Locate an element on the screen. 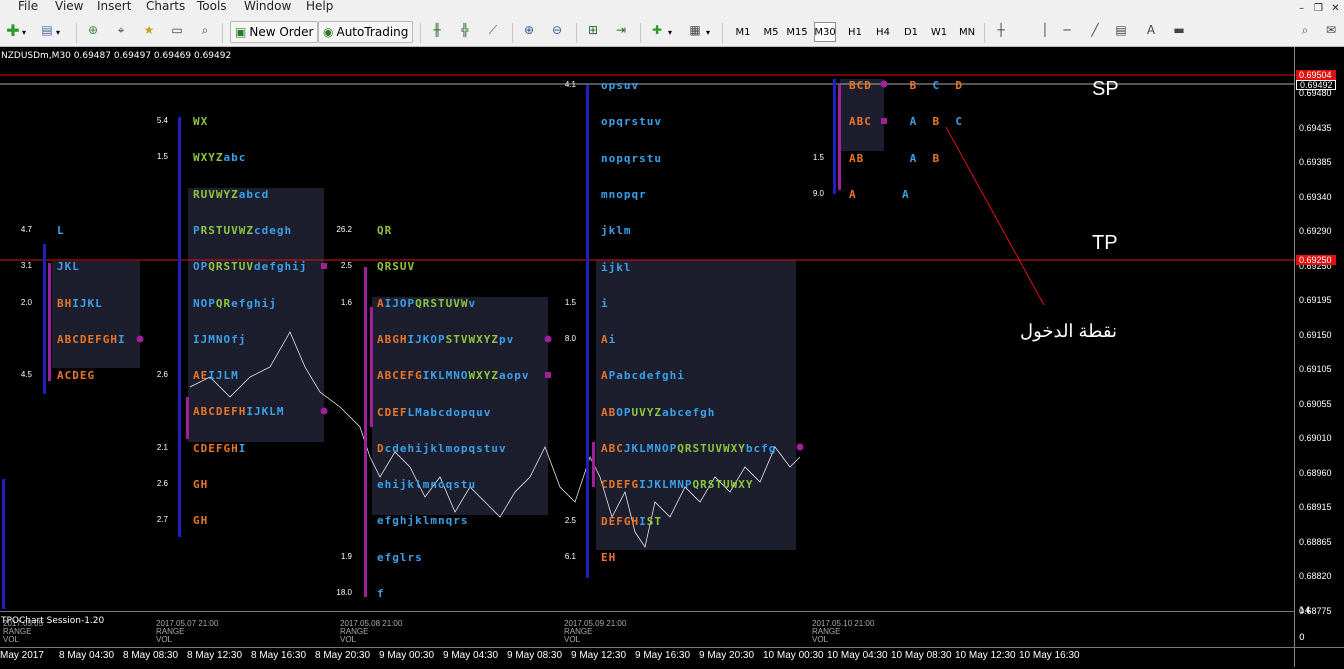 This screenshot has height=669, width=1344. tpo-letter: r is located at coordinates (457, 521).